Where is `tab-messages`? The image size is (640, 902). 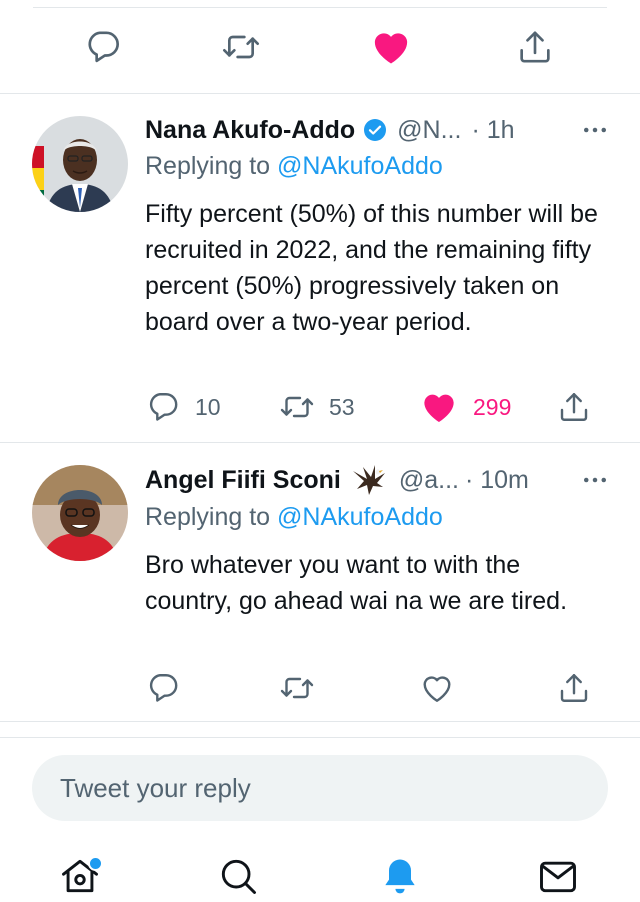 tab-messages is located at coordinates (558, 878).